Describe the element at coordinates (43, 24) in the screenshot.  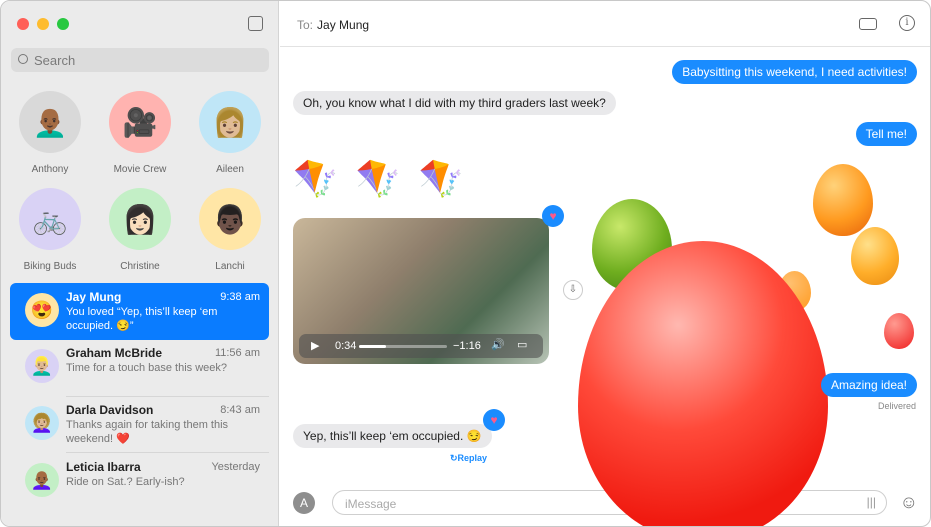
I see `minimize-button` at that location.